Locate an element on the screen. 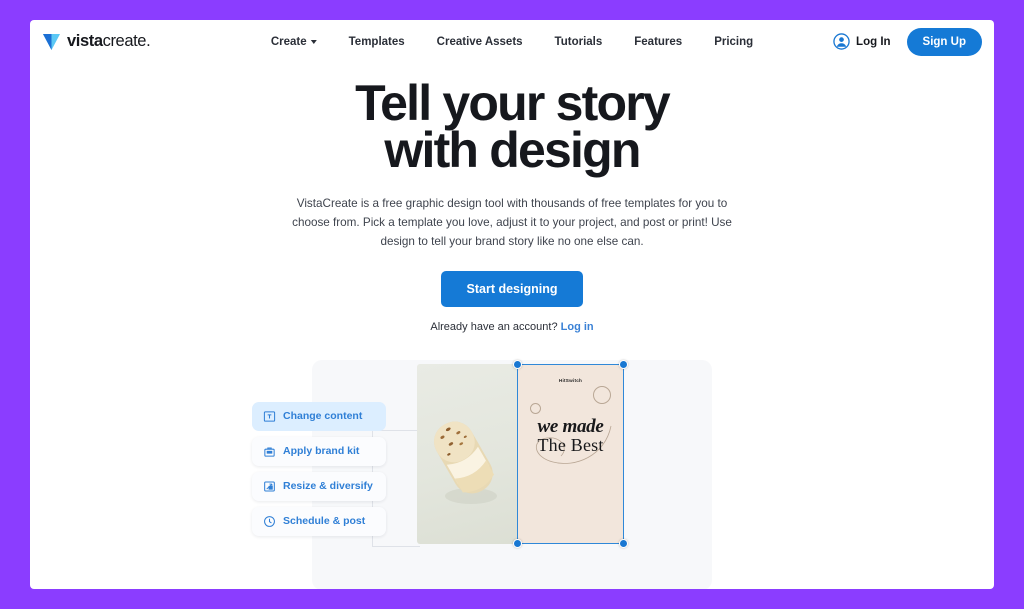 The height and width of the screenshot is (609, 1024). login-label: Log In is located at coordinates (873, 41).